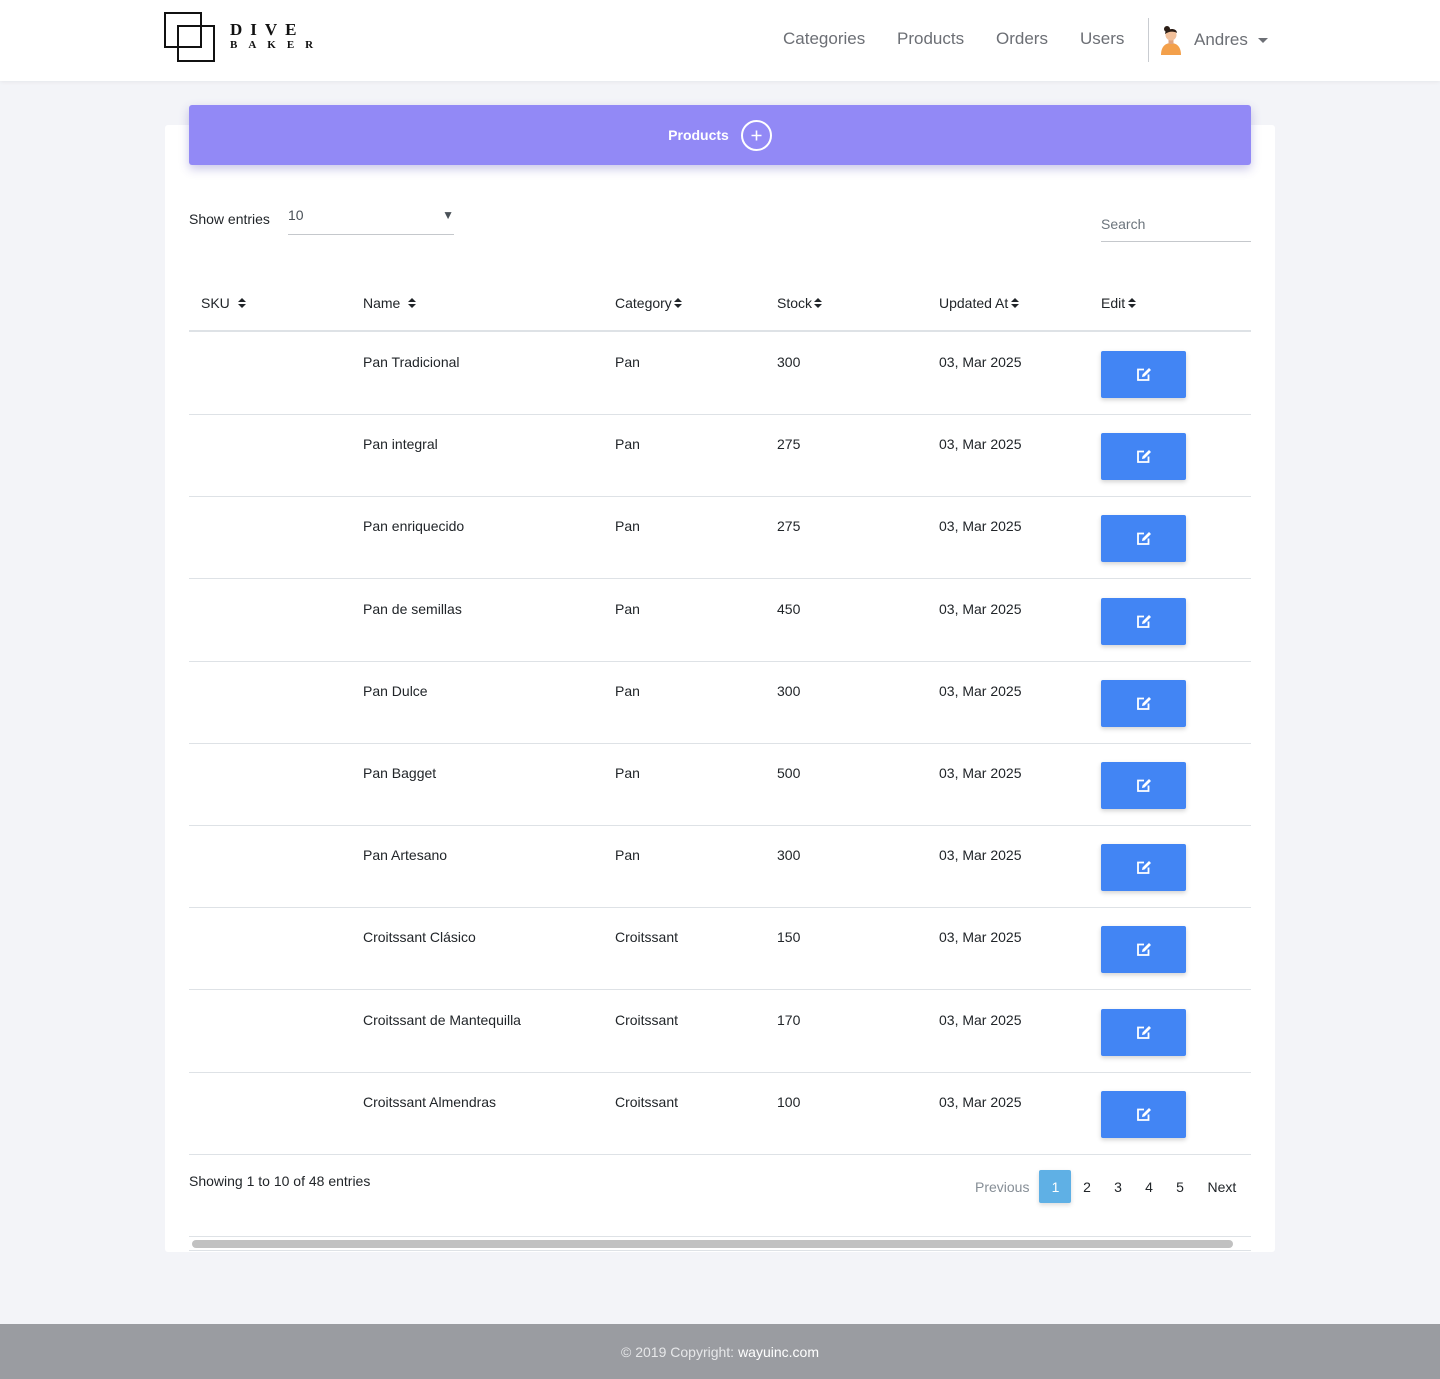 The height and width of the screenshot is (1379, 1440). I want to click on column-label: Category, so click(643, 303).